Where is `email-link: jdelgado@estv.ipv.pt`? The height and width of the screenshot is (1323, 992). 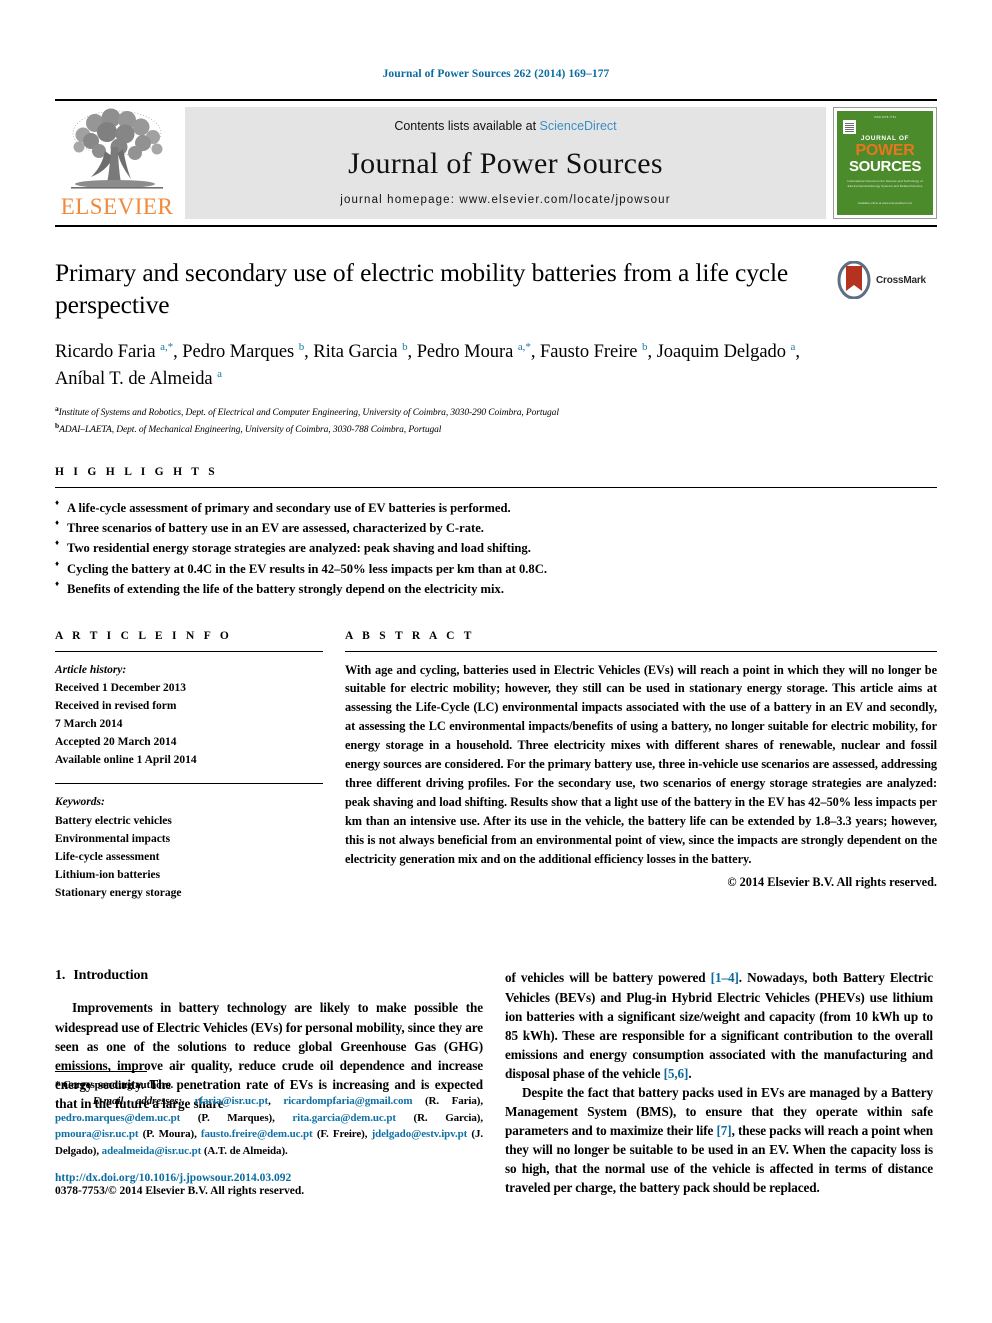
email-link: jdelgado@estv.ipv.pt is located at coordinates (420, 1134).